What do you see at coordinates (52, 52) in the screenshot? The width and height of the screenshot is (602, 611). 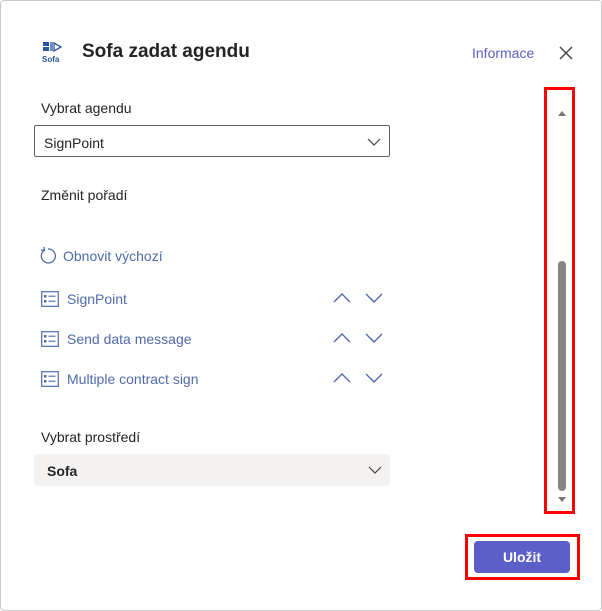 I see `sofa-app-icon: Sofa` at bounding box center [52, 52].